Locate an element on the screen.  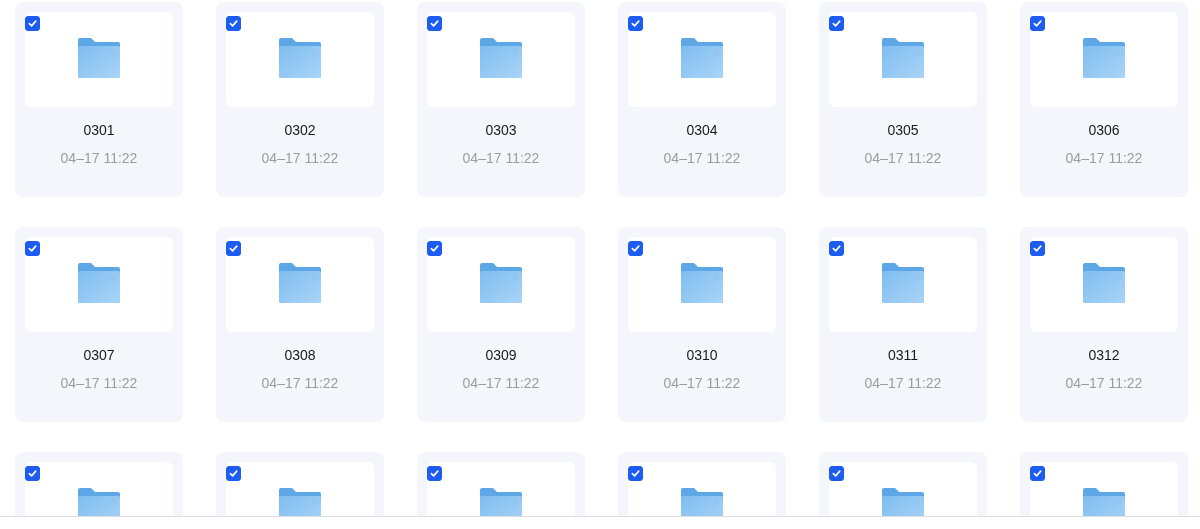
folder-card: 0305 04–17 11:22 is located at coordinates (903, 99).